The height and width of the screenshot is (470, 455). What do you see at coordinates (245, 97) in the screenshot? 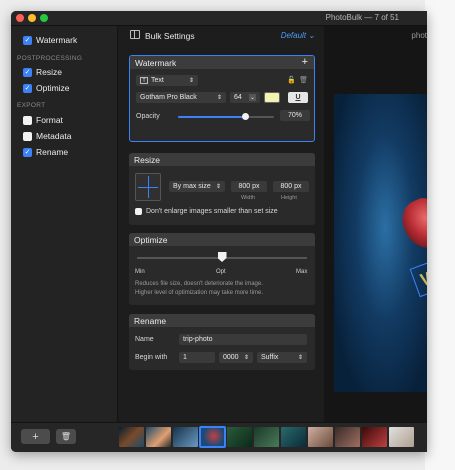
I see `font-size-field: 64 ⌄` at bounding box center [245, 97].